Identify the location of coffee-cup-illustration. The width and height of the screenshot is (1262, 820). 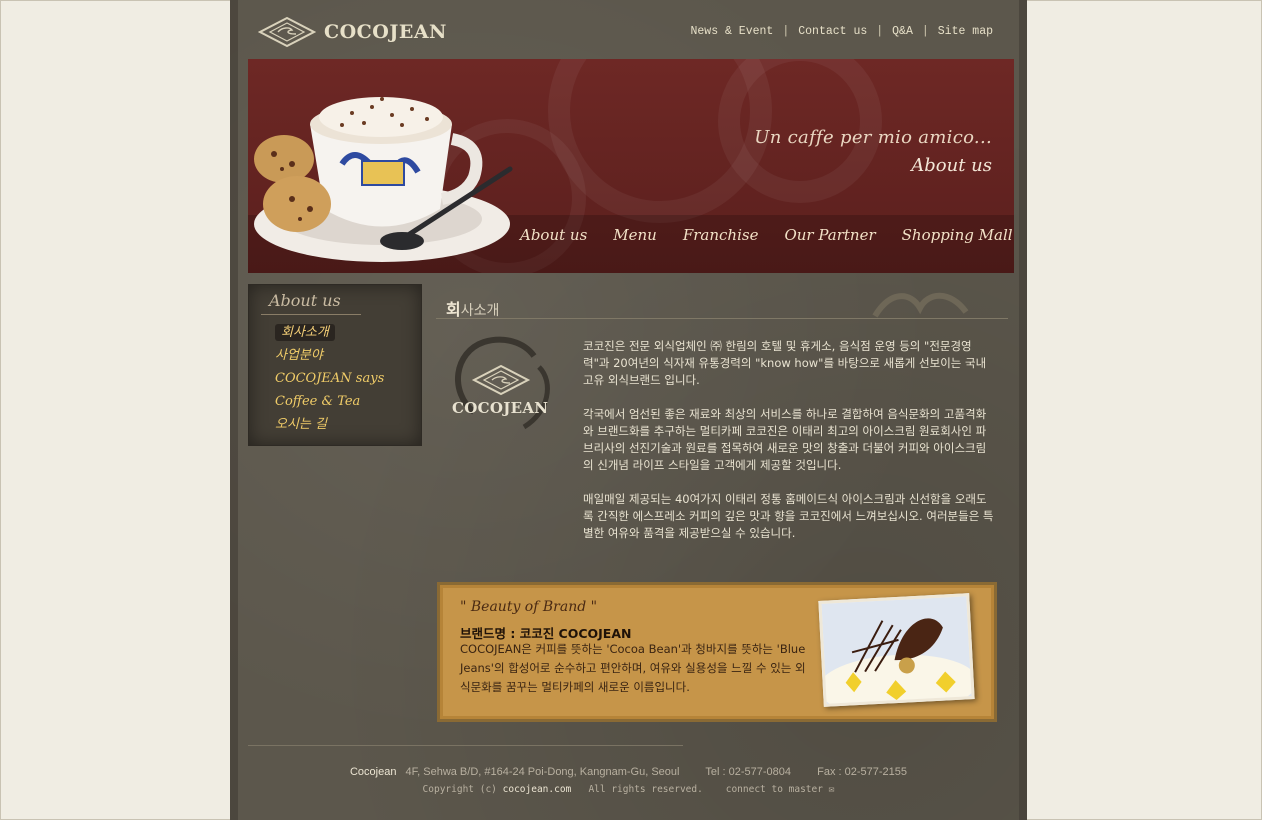
(383, 179).